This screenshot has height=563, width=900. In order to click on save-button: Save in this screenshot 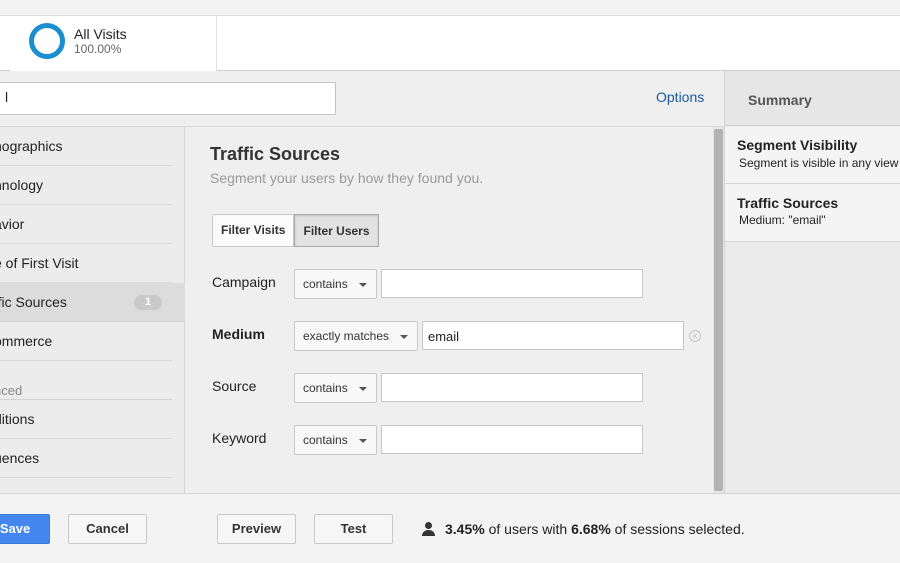, I will do `click(25, 529)`.